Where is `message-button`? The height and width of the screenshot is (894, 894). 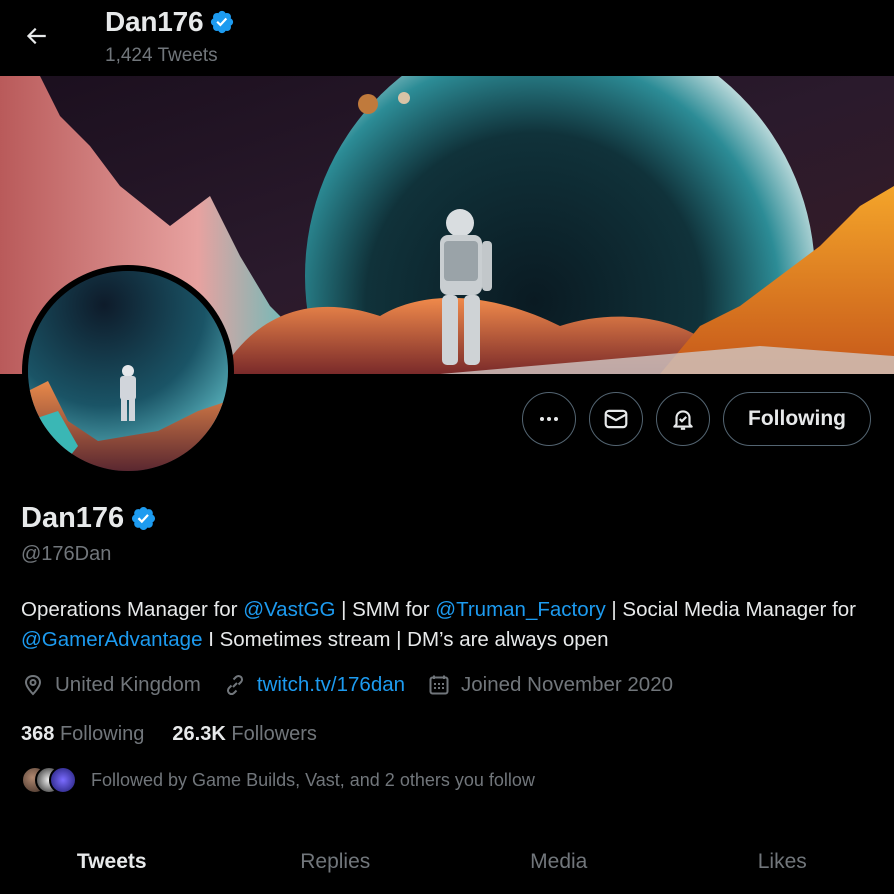
message-button is located at coordinates (616, 419).